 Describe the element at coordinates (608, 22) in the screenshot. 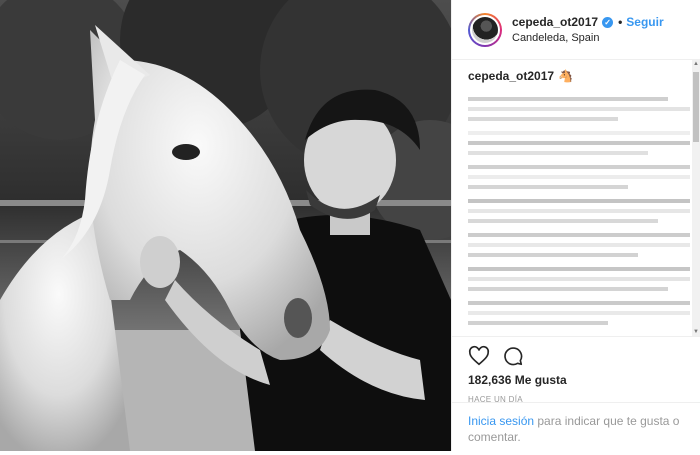

I see `verified-badge-icon: ✓` at that location.